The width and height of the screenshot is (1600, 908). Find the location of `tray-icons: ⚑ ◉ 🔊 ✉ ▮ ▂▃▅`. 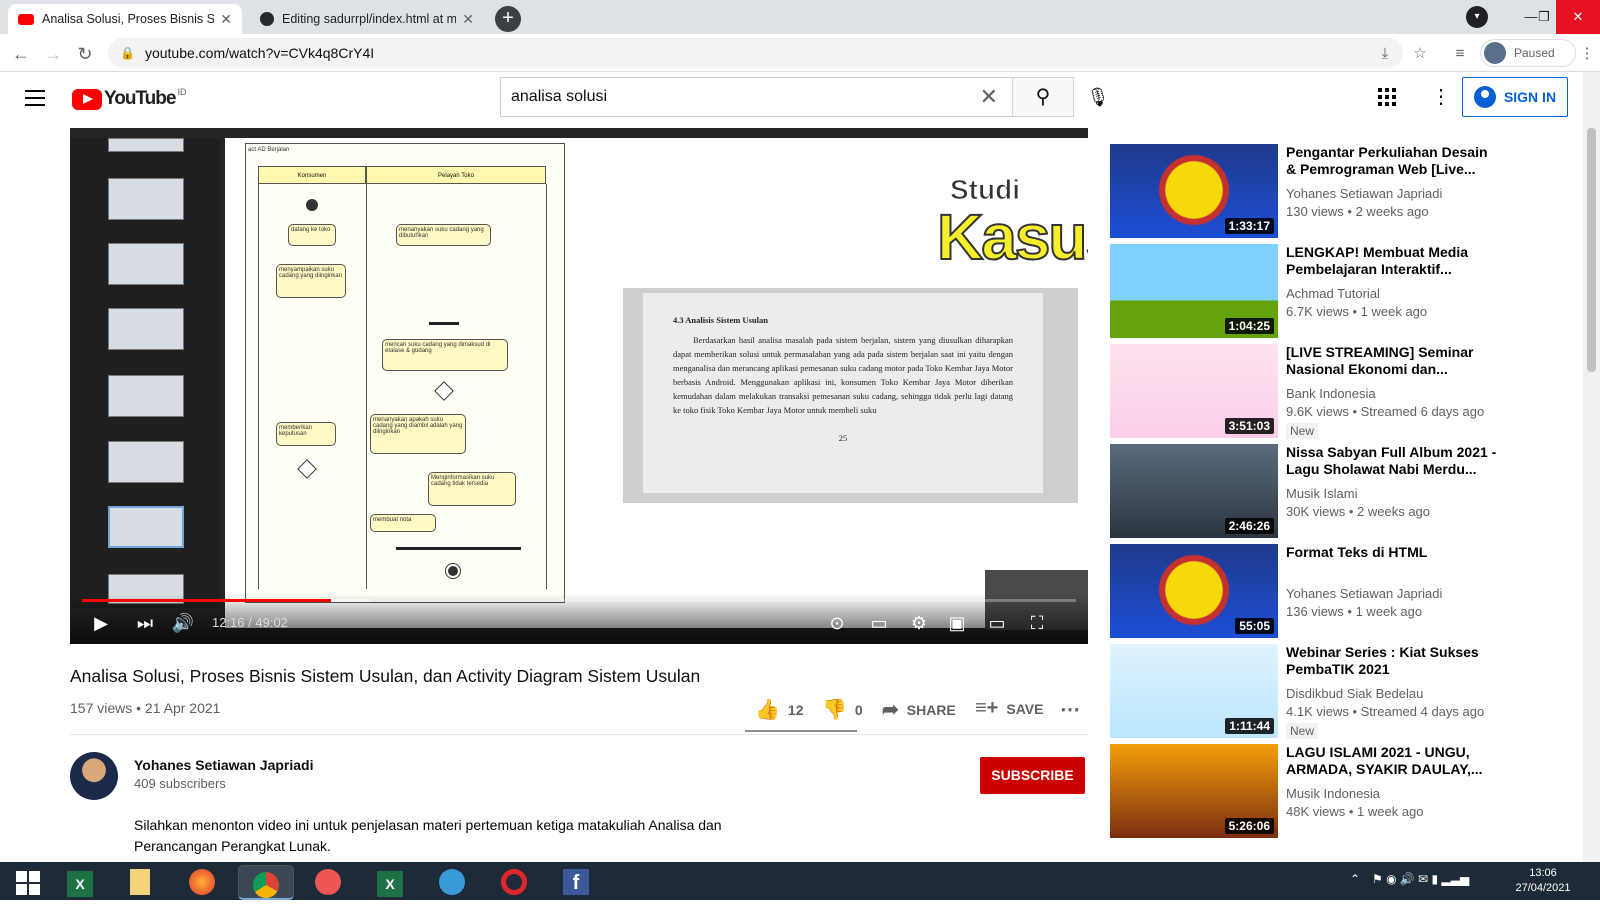

tray-icons: ⚑ ◉ 🔊 ✉ ▮ ▂▃▅ is located at coordinates (1420, 879).